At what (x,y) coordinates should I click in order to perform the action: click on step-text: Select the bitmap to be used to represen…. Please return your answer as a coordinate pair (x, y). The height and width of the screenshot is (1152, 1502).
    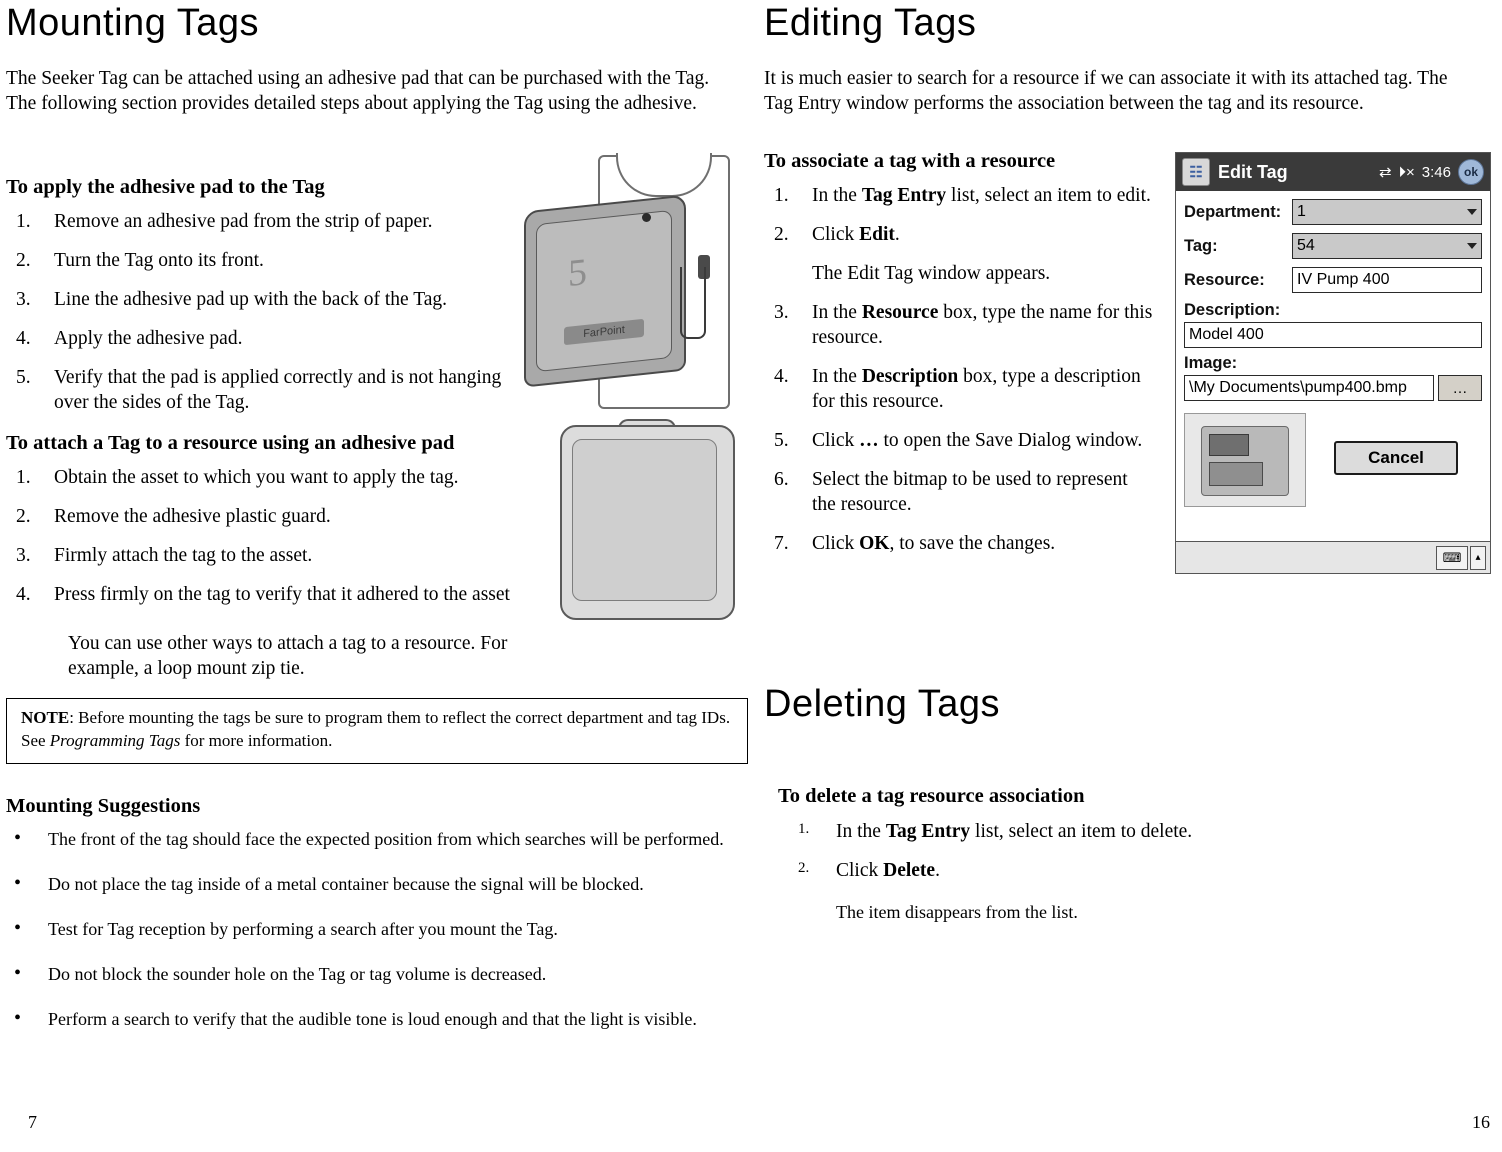
    Looking at the image, I should click on (970, 491).